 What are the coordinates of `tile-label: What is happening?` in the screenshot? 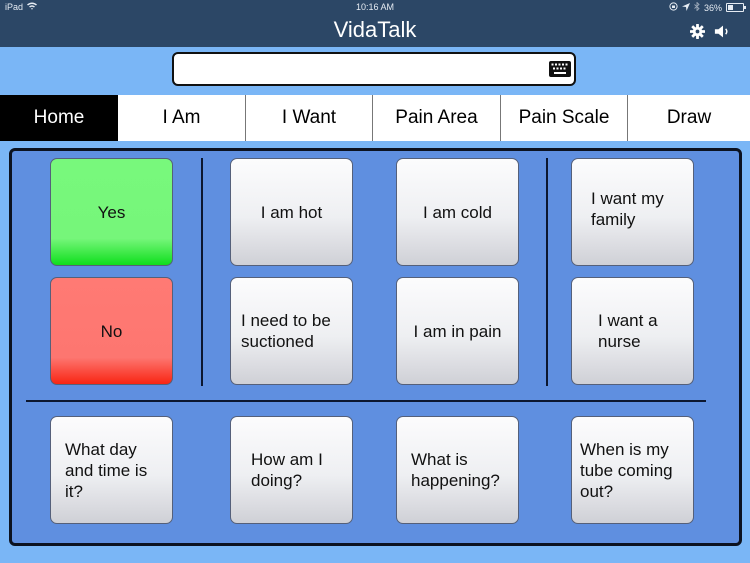 It's located at (455, 470).